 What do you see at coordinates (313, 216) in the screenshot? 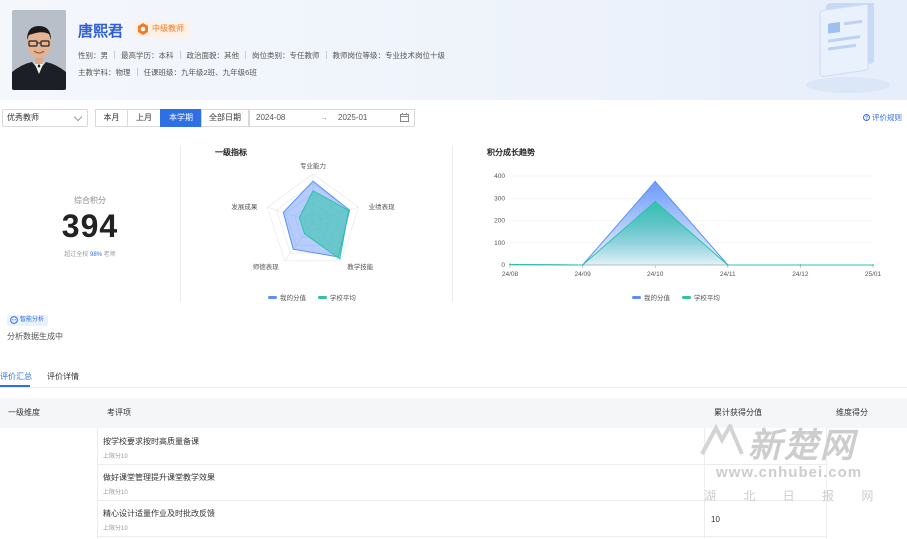
I see `radar-chart: 专业能力业绩表现教学技能 师德表现 发展成果` at bounding box center [313, 216].